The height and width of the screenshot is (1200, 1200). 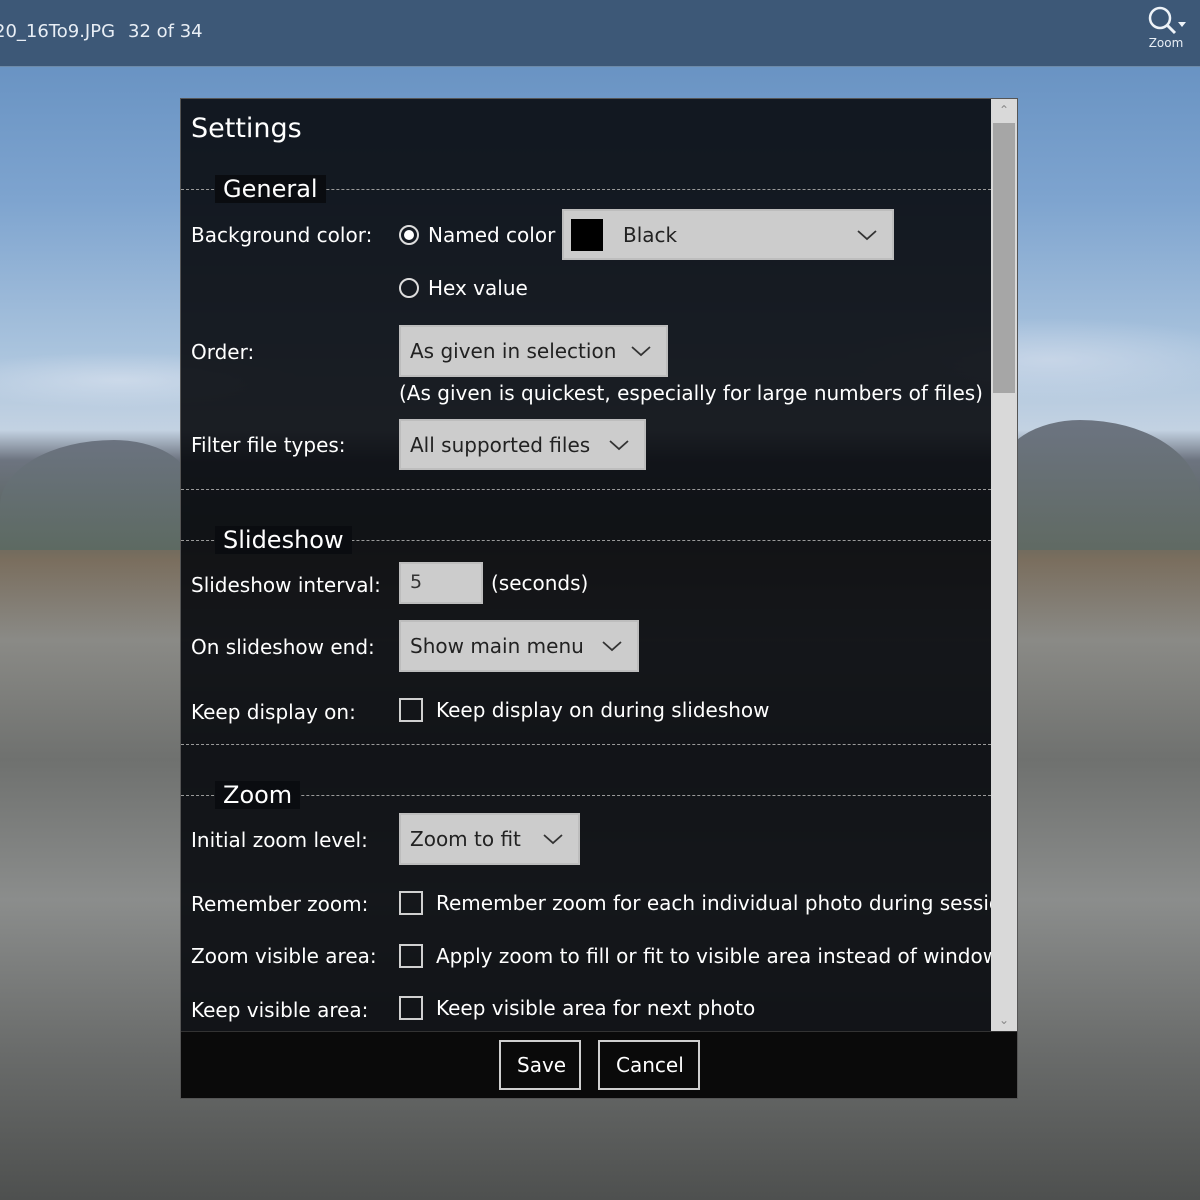 I want to click on magnifier-icon, so click(x=1167, y=20).